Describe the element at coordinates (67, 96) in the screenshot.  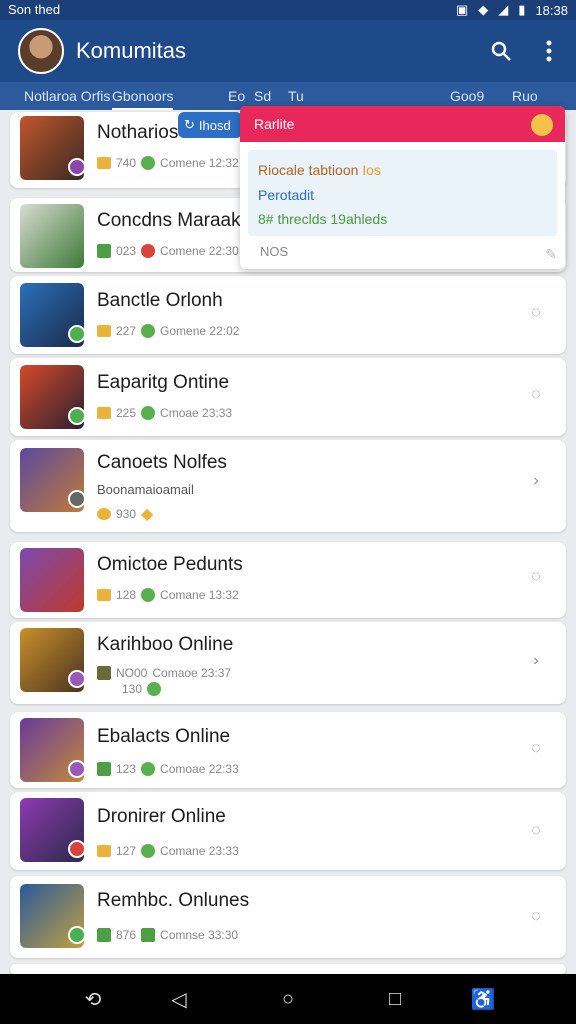
I see `tab-notlaroa: Notlaroa Orfis` at that location.